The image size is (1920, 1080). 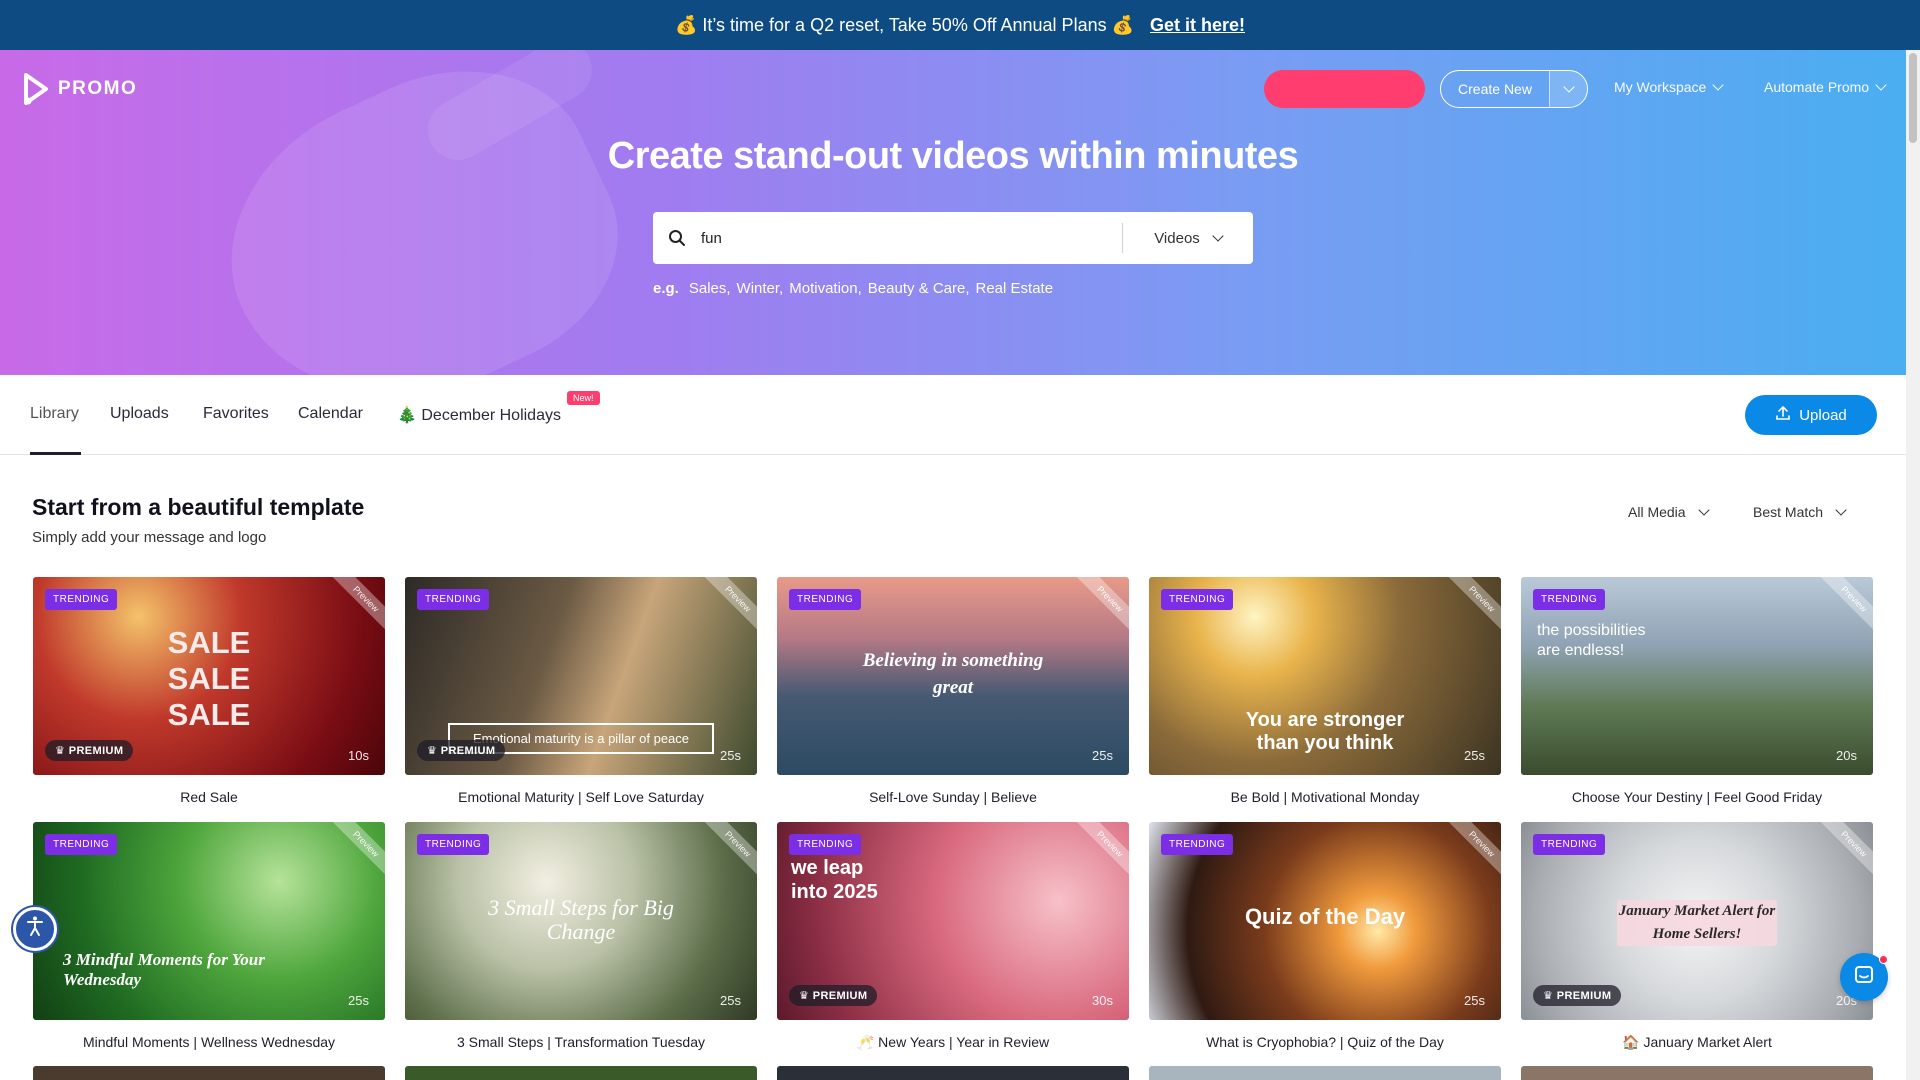 I want to click on template-title: Choose Your Destiny | Feel Good Friday, so click(x=1697, y=797).